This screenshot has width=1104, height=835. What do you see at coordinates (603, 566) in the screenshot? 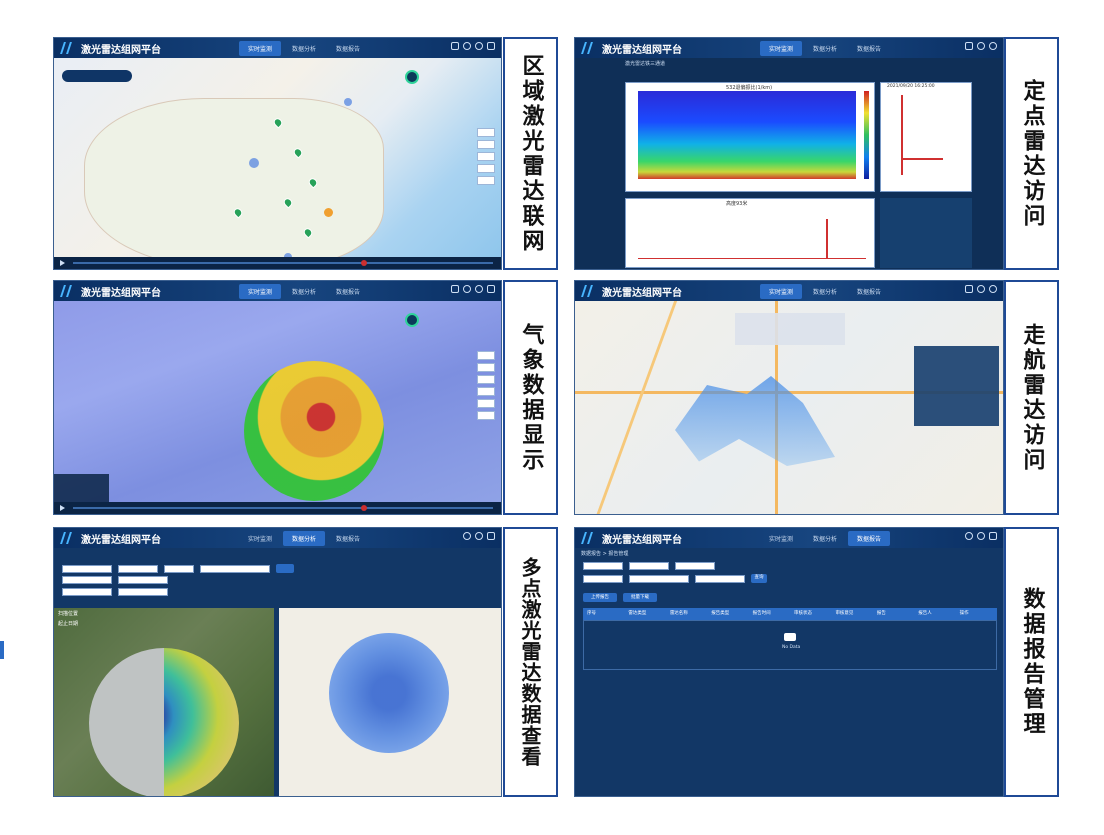
I see `radar-type-select` at bounding box center [603, 566].